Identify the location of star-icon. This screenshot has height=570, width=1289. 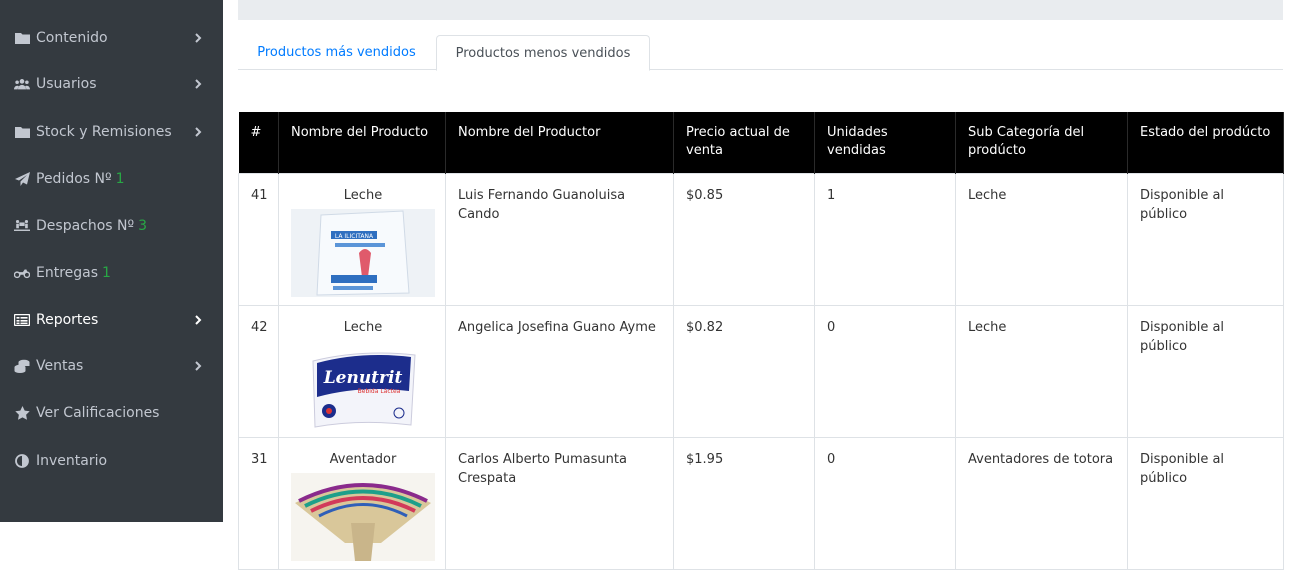
(22, 413).